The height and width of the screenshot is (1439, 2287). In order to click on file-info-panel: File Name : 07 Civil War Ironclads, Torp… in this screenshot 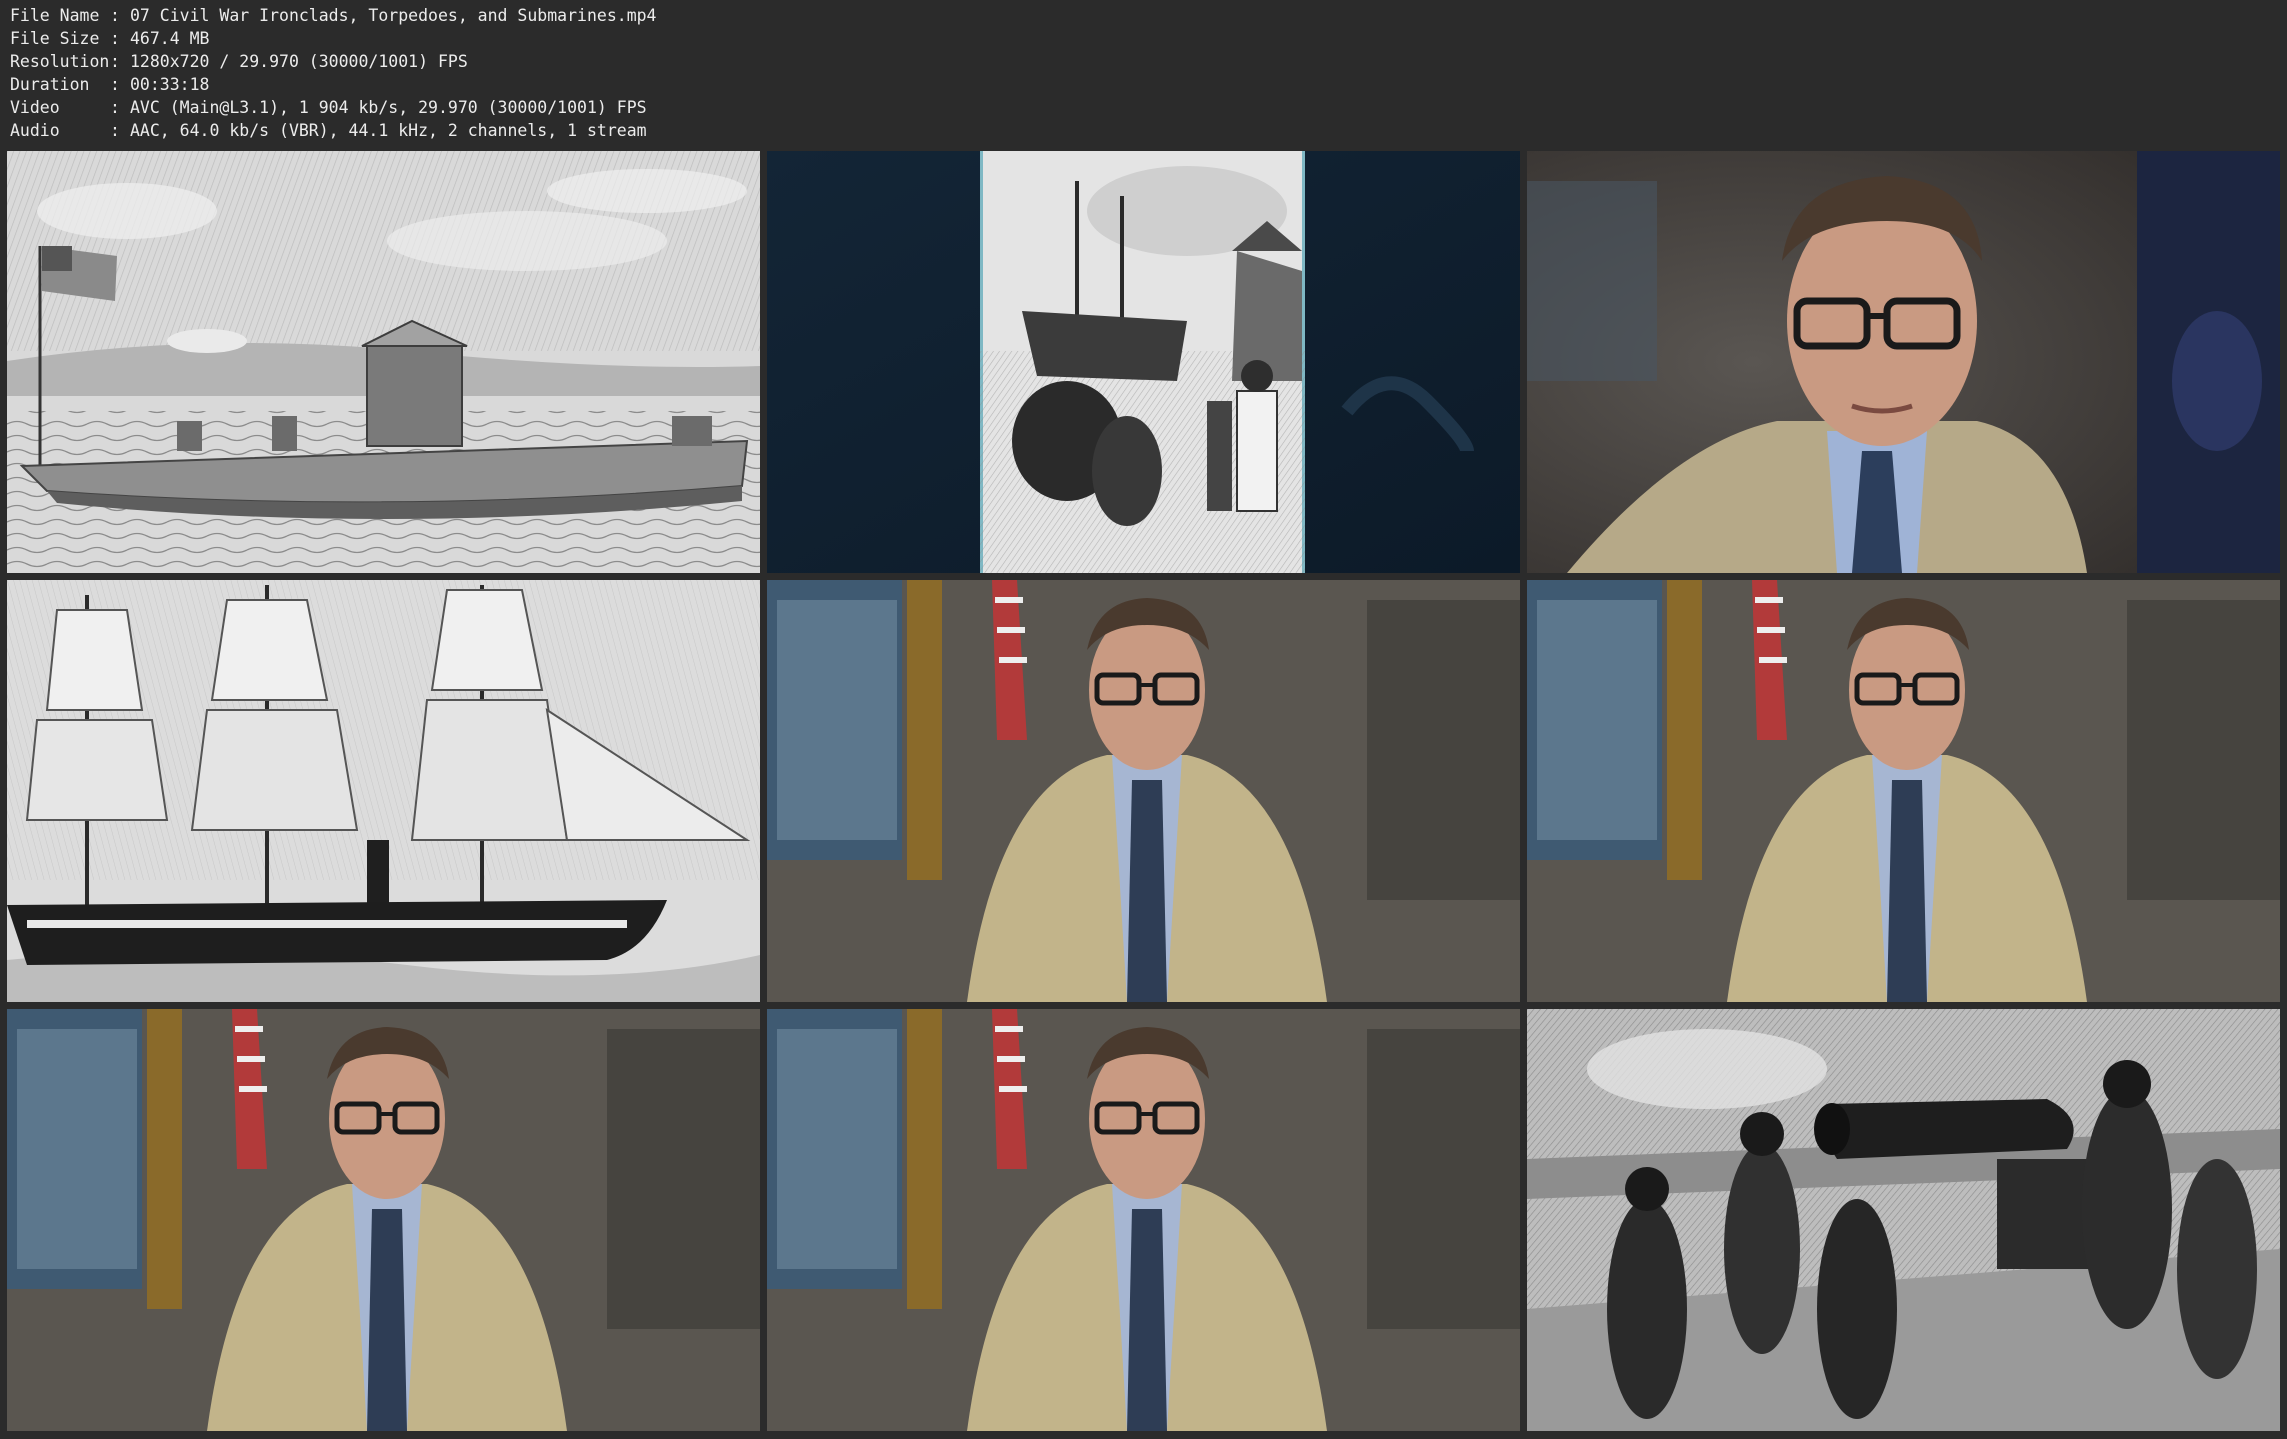, I will do `click(460, 73)`.